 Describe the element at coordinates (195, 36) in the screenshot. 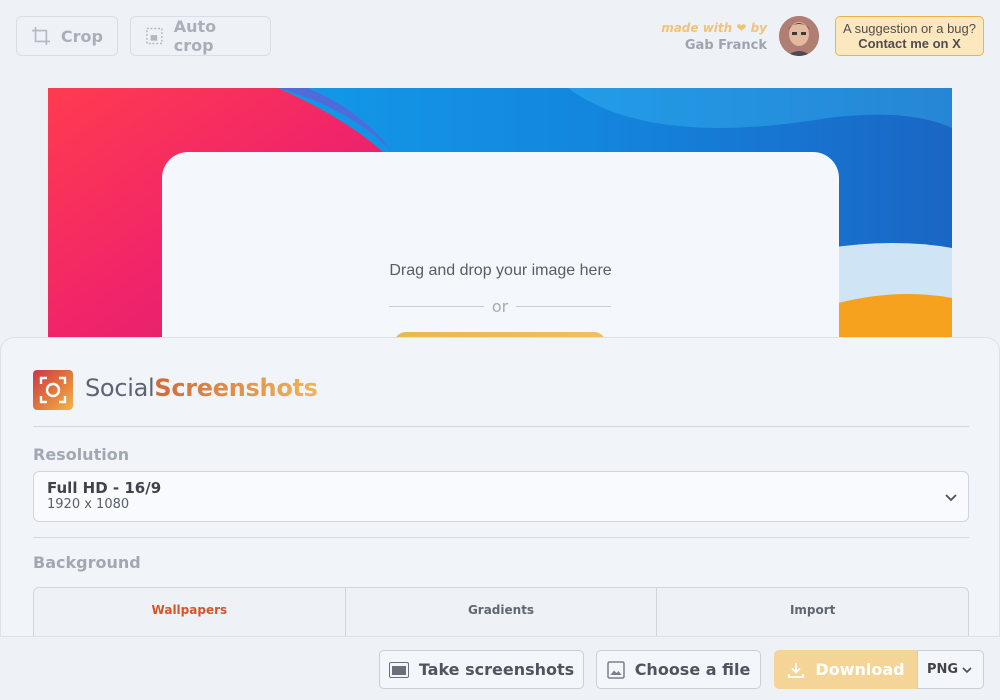

I see `auto-crop-label: Auto crop` at that location.